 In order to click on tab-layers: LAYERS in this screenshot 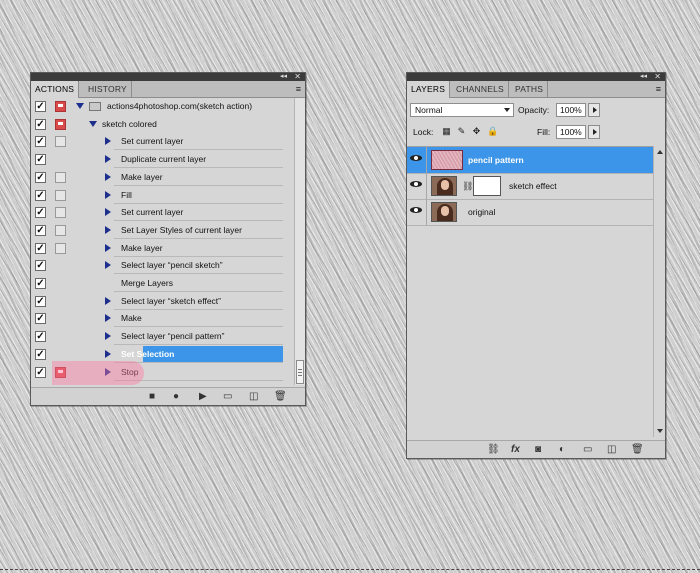, I will do `click(429, 89)`.